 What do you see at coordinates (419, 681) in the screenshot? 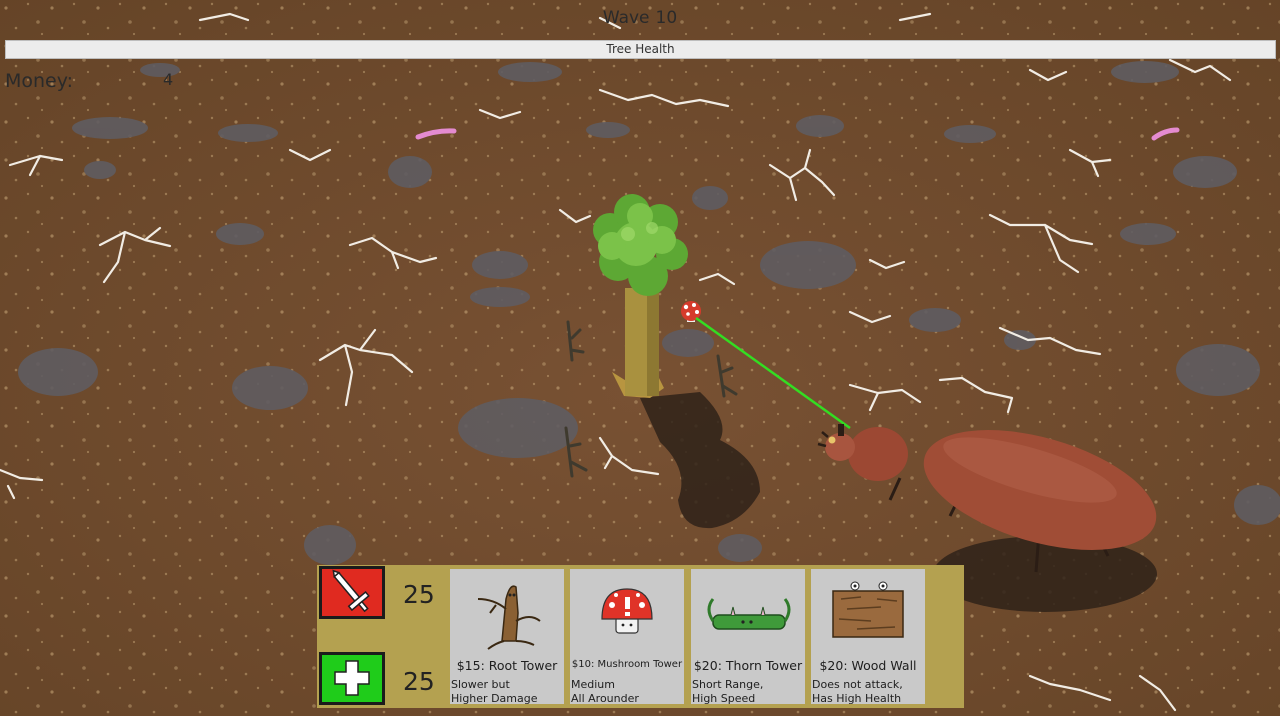
I see `health-value: 25` at bounding box center [419, 681].